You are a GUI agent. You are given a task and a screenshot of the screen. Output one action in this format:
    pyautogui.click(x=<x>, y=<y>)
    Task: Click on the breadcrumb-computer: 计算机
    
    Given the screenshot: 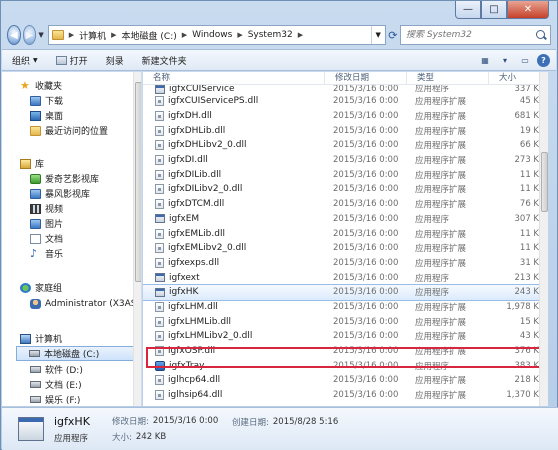 What is the action you would take?
    pyautogui.click(x=92, y=35)
    